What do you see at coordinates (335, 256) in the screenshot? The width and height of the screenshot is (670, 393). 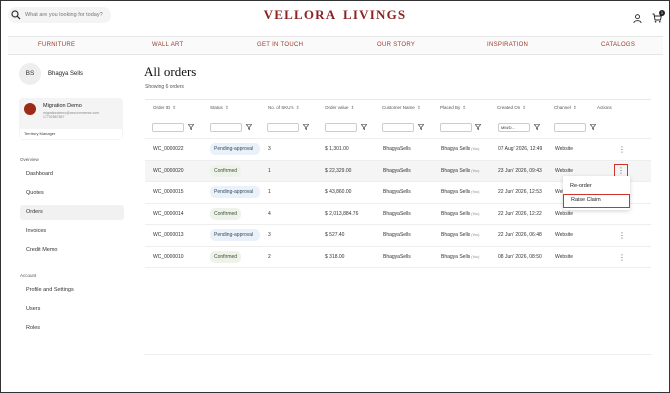 I see `order-value: $ 318.00` at bounding box center [335, 256].